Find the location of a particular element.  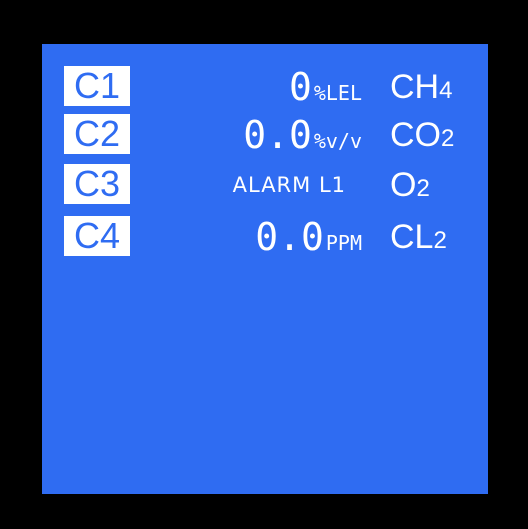

channel-value-c1: 0 is located at coordinates (300, 87).